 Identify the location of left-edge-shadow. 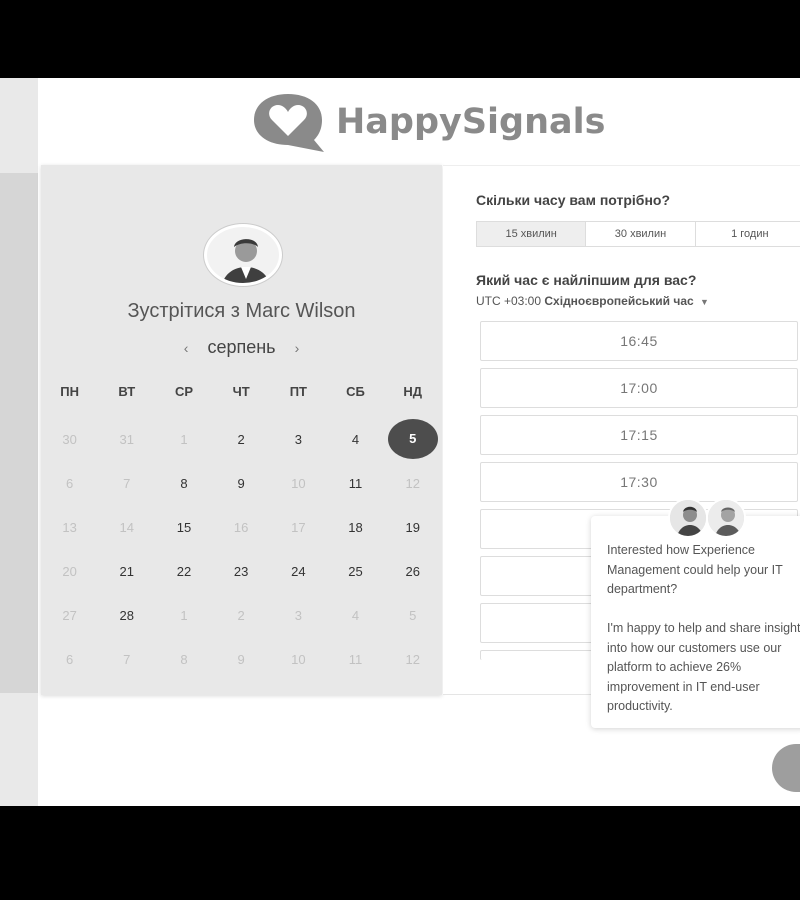
(19, 433).